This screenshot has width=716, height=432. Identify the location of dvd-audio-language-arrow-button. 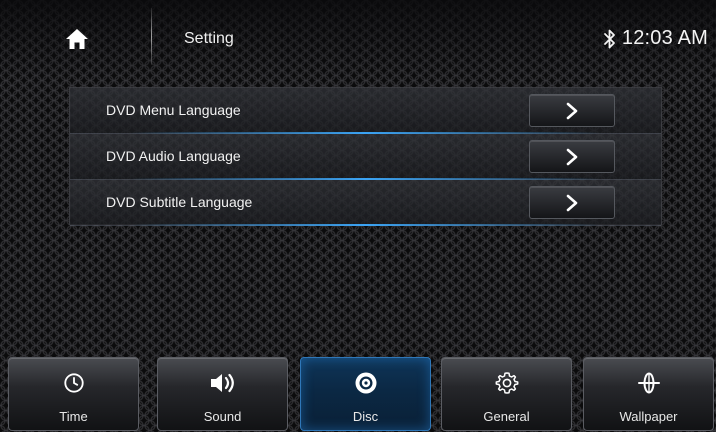
(572, 156).